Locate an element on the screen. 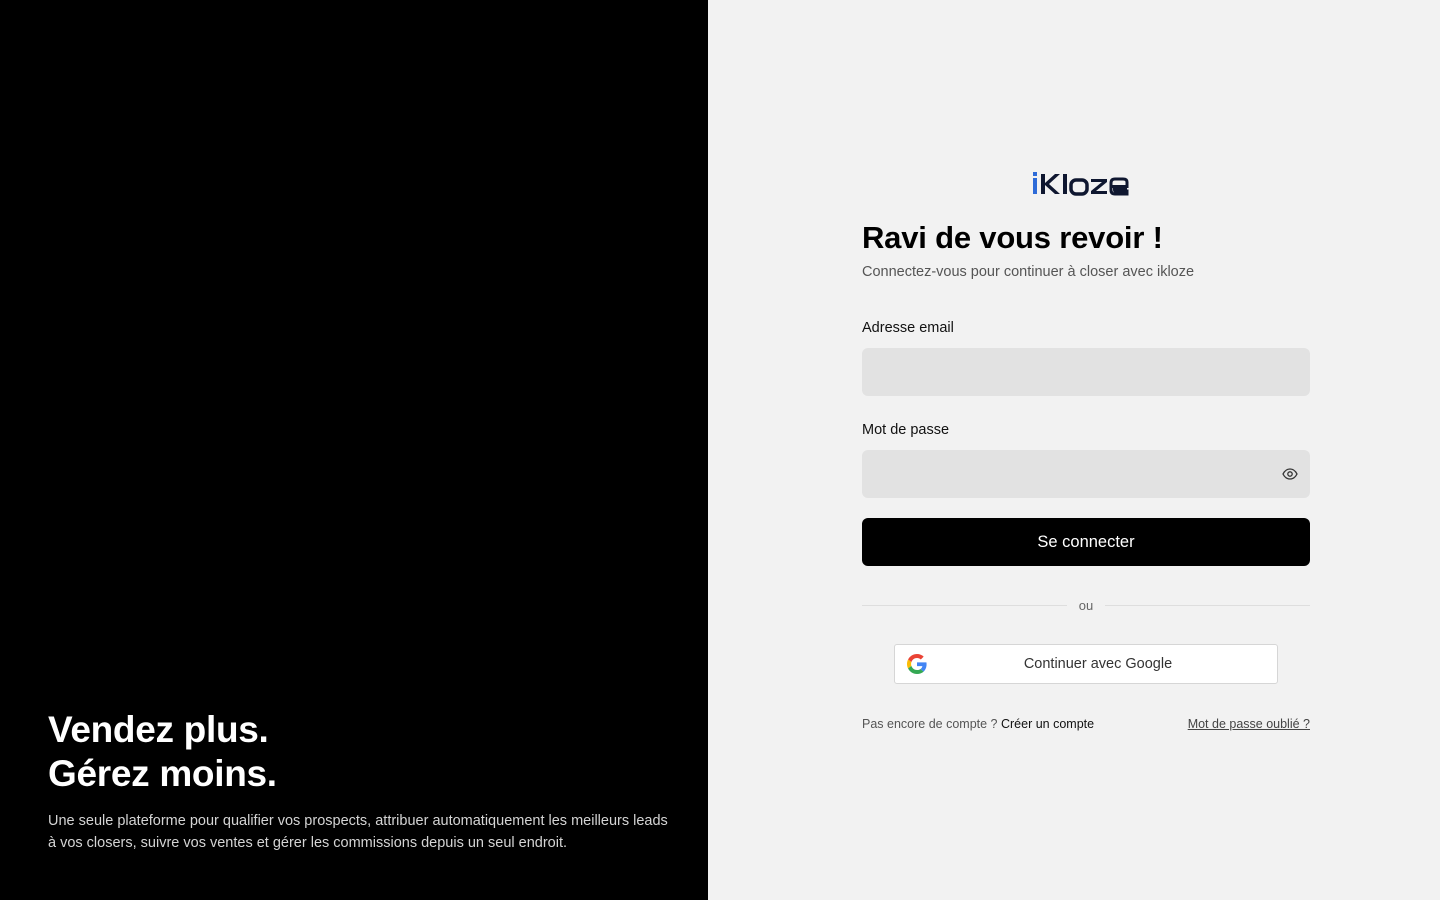 The height and width of the screenshot is (900, 1440). login-button: Se connecter is located at coordinates (1086, 542).